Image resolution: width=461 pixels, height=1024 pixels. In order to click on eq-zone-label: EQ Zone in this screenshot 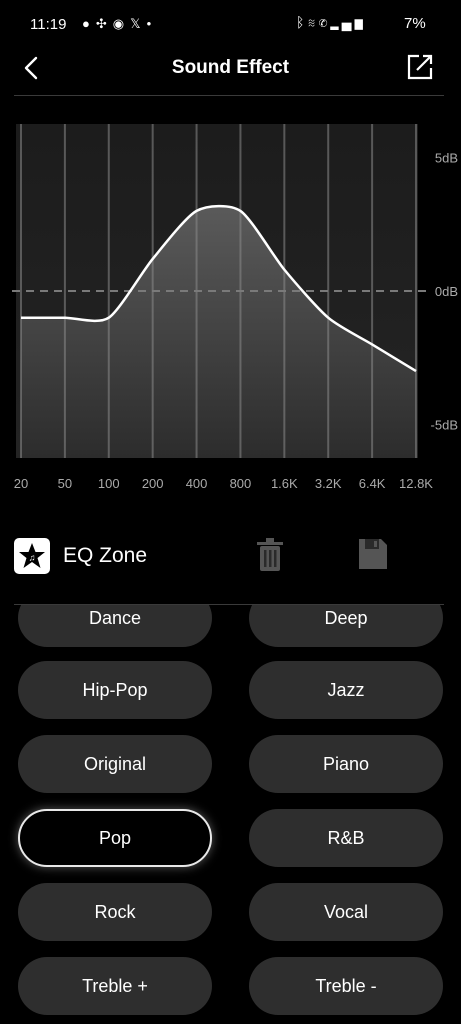, I will do `click(105, 555)`.